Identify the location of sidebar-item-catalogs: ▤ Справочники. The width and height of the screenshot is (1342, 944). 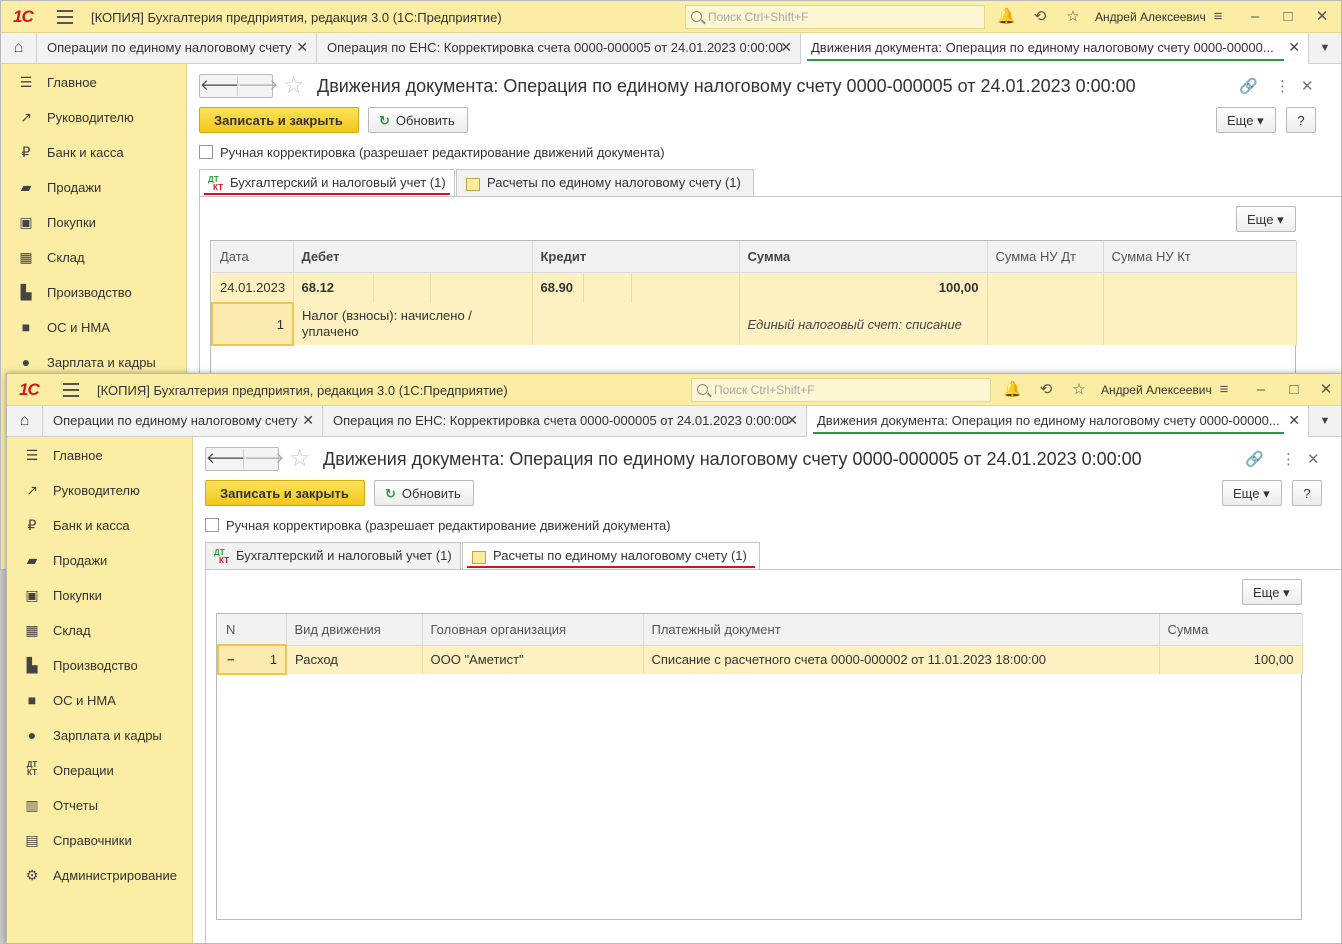
(99, 839).